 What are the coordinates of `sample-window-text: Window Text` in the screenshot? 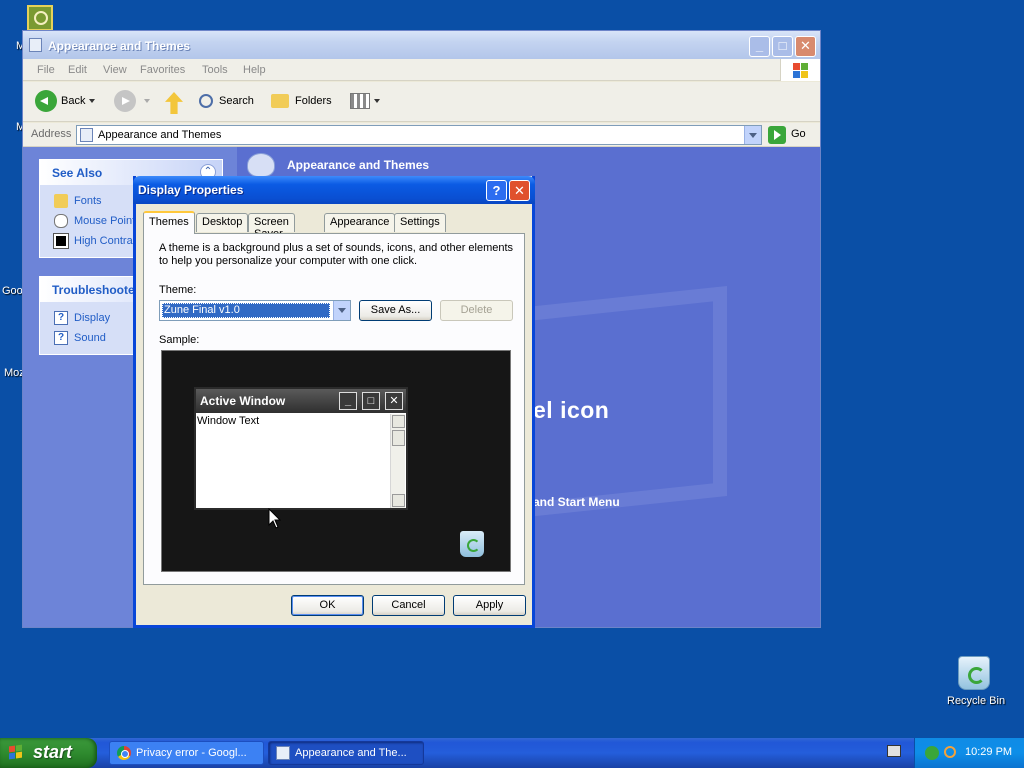 It's located at (228, 421).